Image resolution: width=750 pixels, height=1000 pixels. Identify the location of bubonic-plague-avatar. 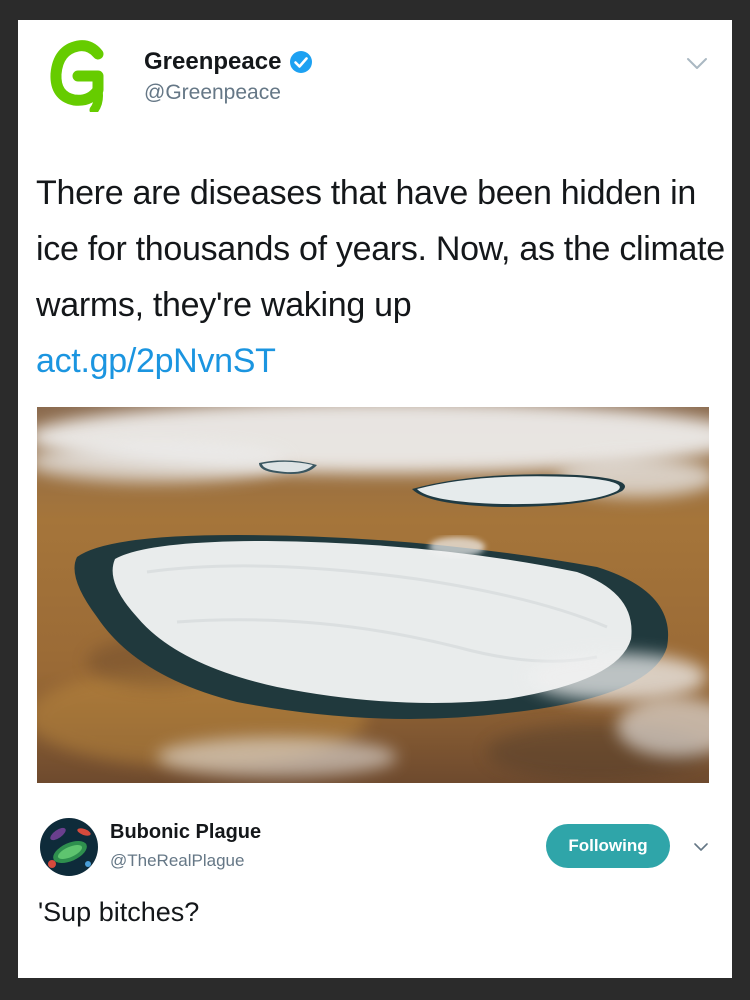
(69, 847).